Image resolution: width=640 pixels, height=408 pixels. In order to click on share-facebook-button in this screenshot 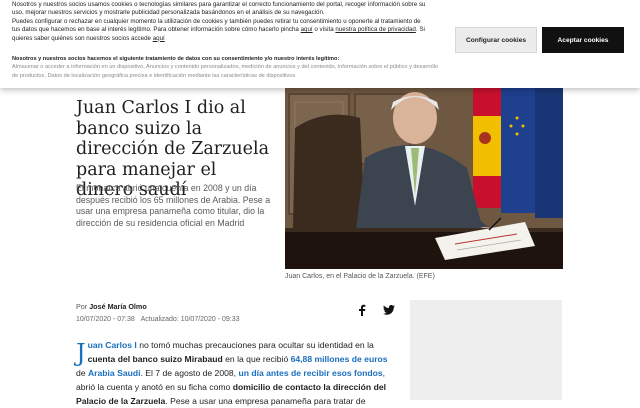, I will do `click(362, 310)`.